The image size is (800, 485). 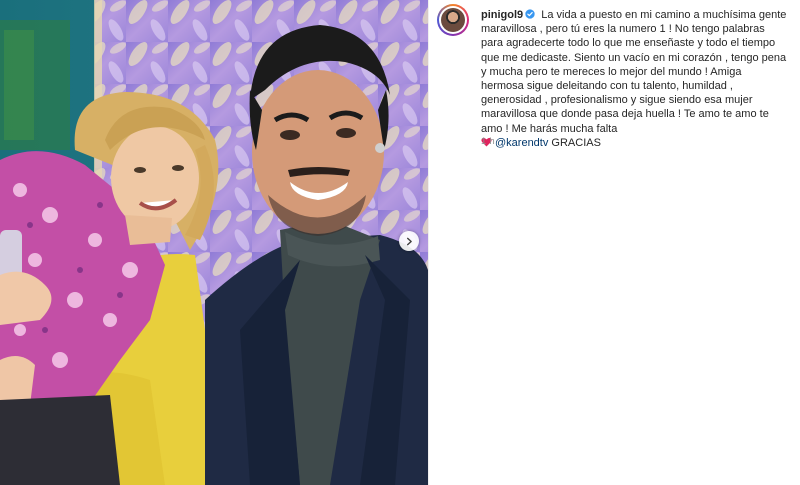 What do you see at coordinates (576, 142) in the screenshot?
I see `caption-closing: GRACIAS` at bounding box center [576, 142].